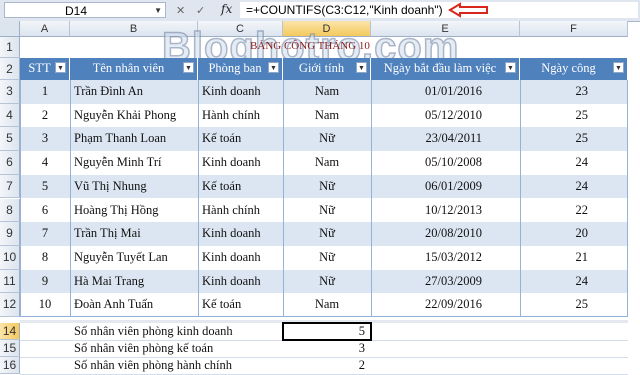  I want to click on table-cell: 05/12/2010, so click(445, 116).